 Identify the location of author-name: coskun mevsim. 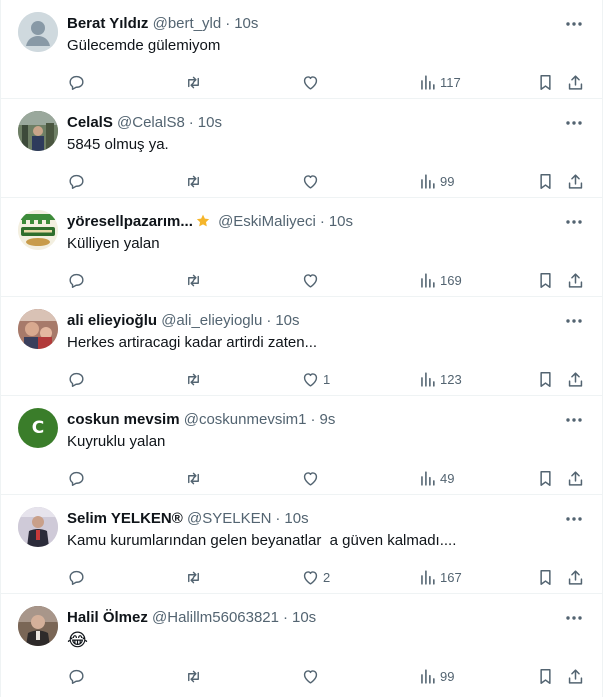
(123, 419).